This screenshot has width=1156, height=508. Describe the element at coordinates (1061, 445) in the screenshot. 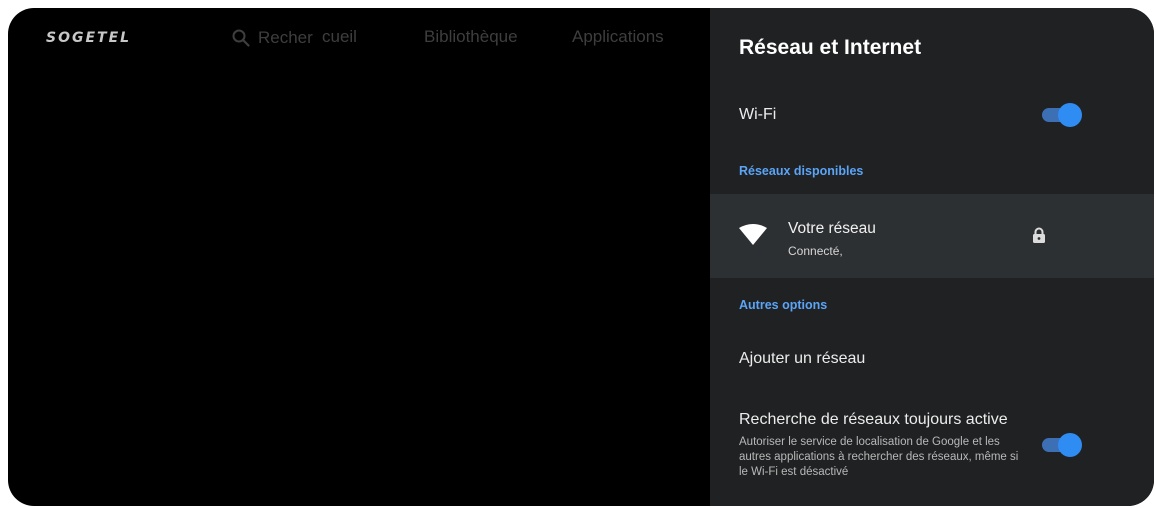

I see `always-scan-toggle` at that location.